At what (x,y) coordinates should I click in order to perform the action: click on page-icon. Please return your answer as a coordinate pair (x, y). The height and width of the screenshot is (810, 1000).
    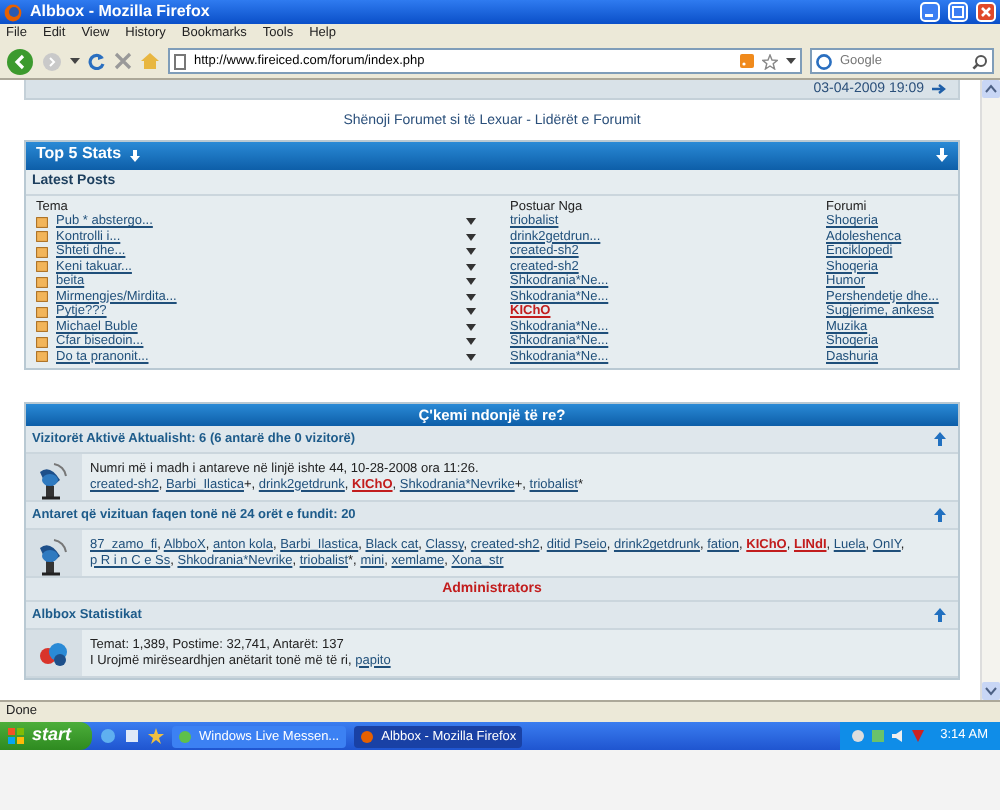
    Looking at the image, I should click on (180, 61).